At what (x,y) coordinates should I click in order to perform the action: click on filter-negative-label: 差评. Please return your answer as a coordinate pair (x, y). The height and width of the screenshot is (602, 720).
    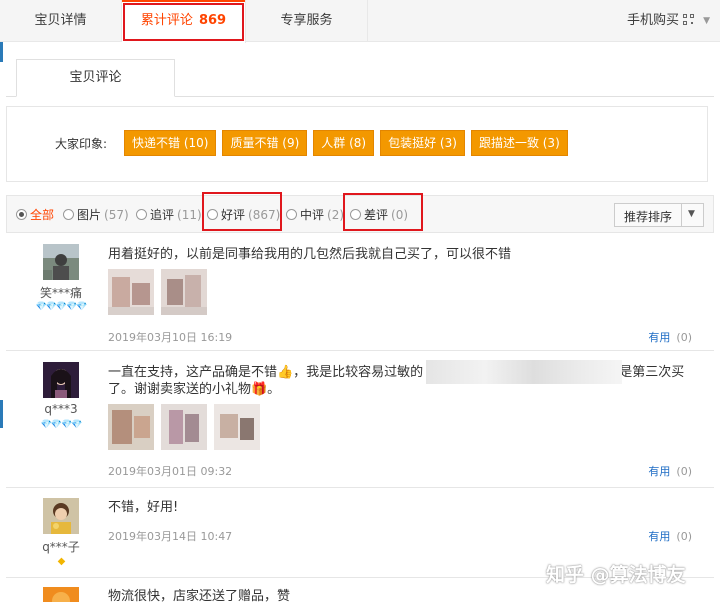
    Looking at the image, I should click on (376, 215).